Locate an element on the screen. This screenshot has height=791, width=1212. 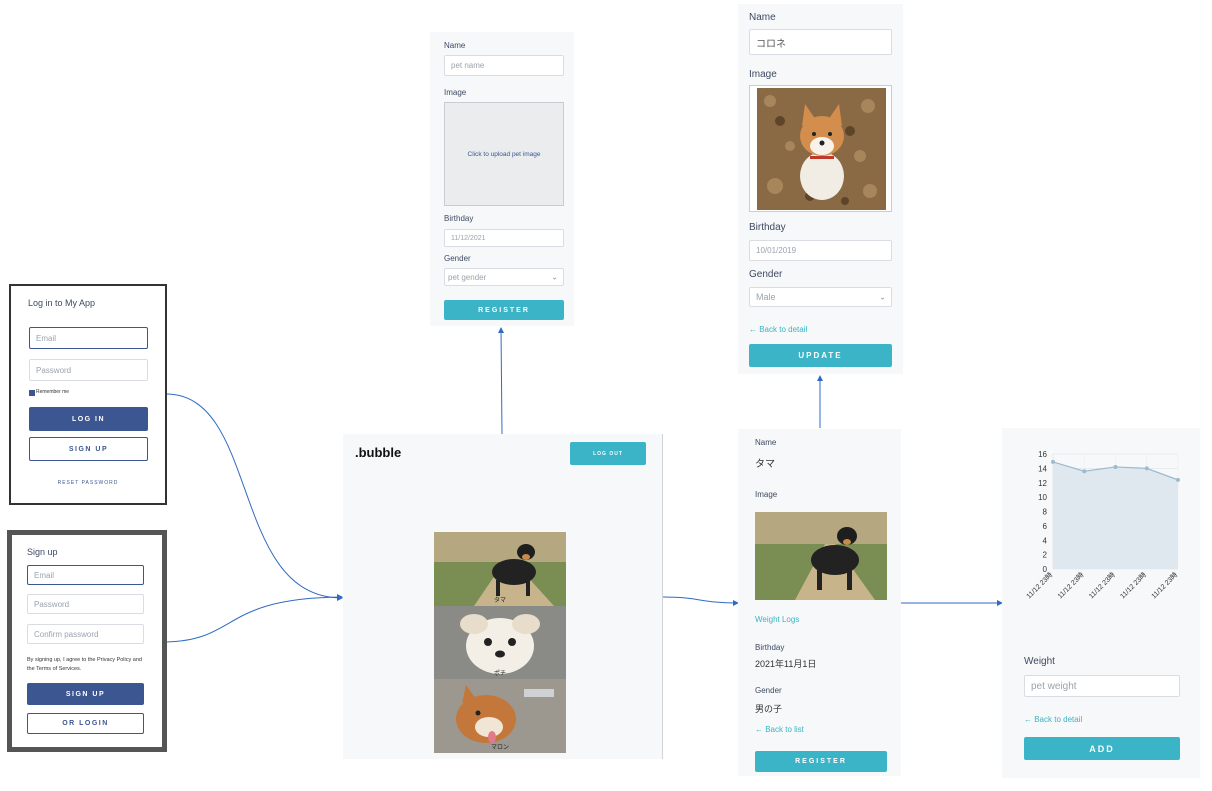
y-tick-label: 10 is located at coordinates (1042, 497).